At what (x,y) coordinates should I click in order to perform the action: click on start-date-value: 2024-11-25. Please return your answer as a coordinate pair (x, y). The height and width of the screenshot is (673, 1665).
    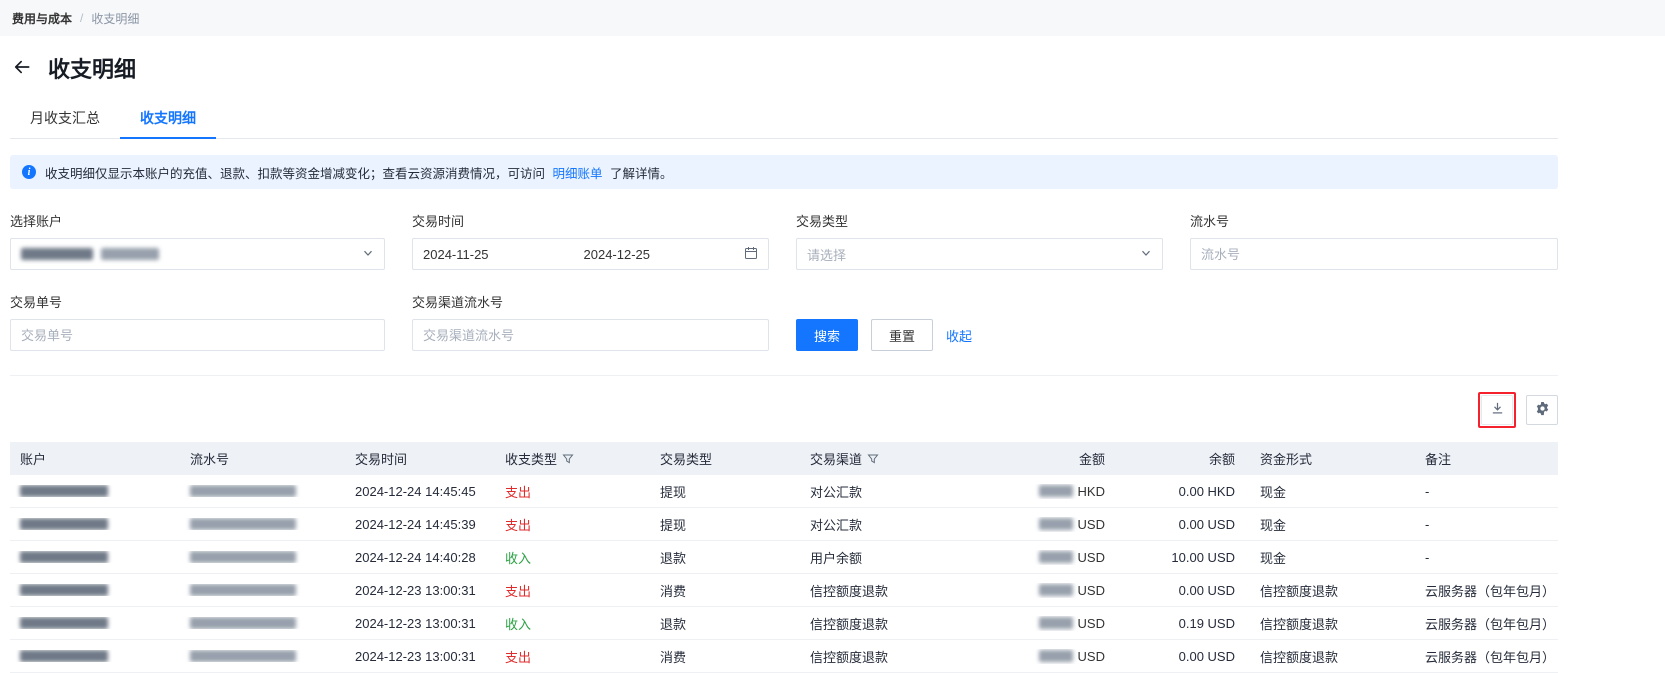
    Looking at the image, I should click on (503, 254).